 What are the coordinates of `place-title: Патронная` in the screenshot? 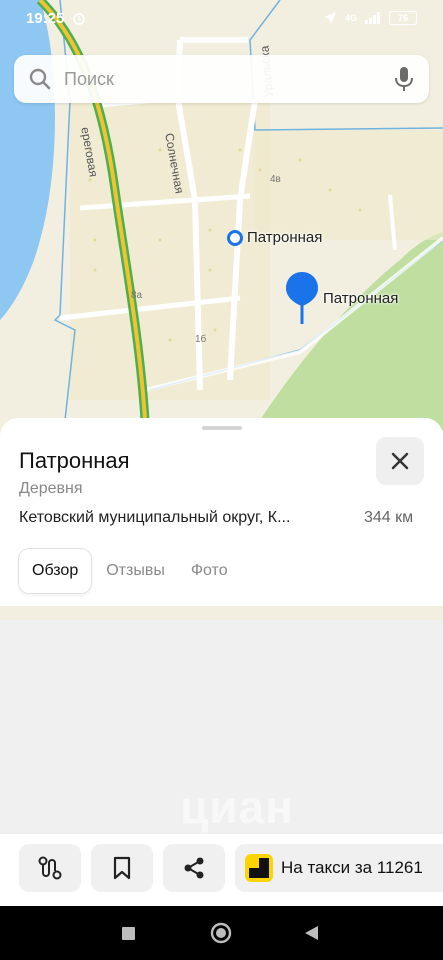 It's located at (74, 460).